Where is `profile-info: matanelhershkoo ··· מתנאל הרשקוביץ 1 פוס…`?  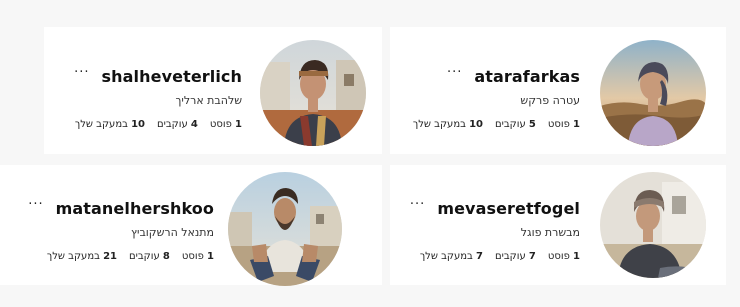 profile-info: matanelhershkoo ··· מתנאל הרשקוביץ 1 פוס… is located at coordinates (109, 228).